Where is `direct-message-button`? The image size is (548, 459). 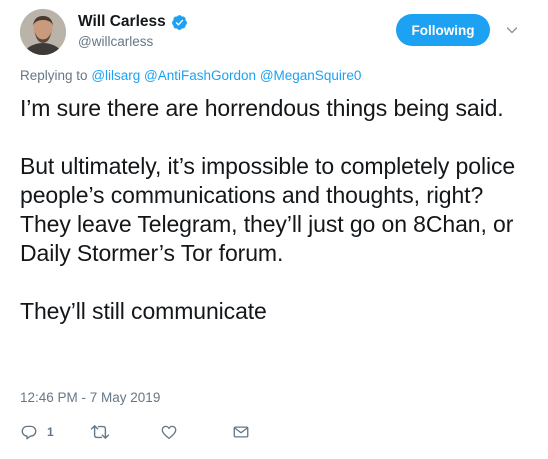
direct-message-button is located at coordinates (247, 432).